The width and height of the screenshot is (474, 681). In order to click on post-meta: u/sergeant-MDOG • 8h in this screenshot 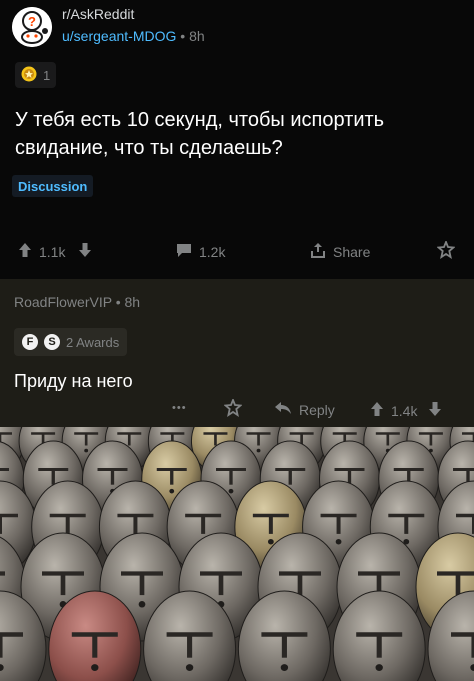, I will do `click(133, 36)`.